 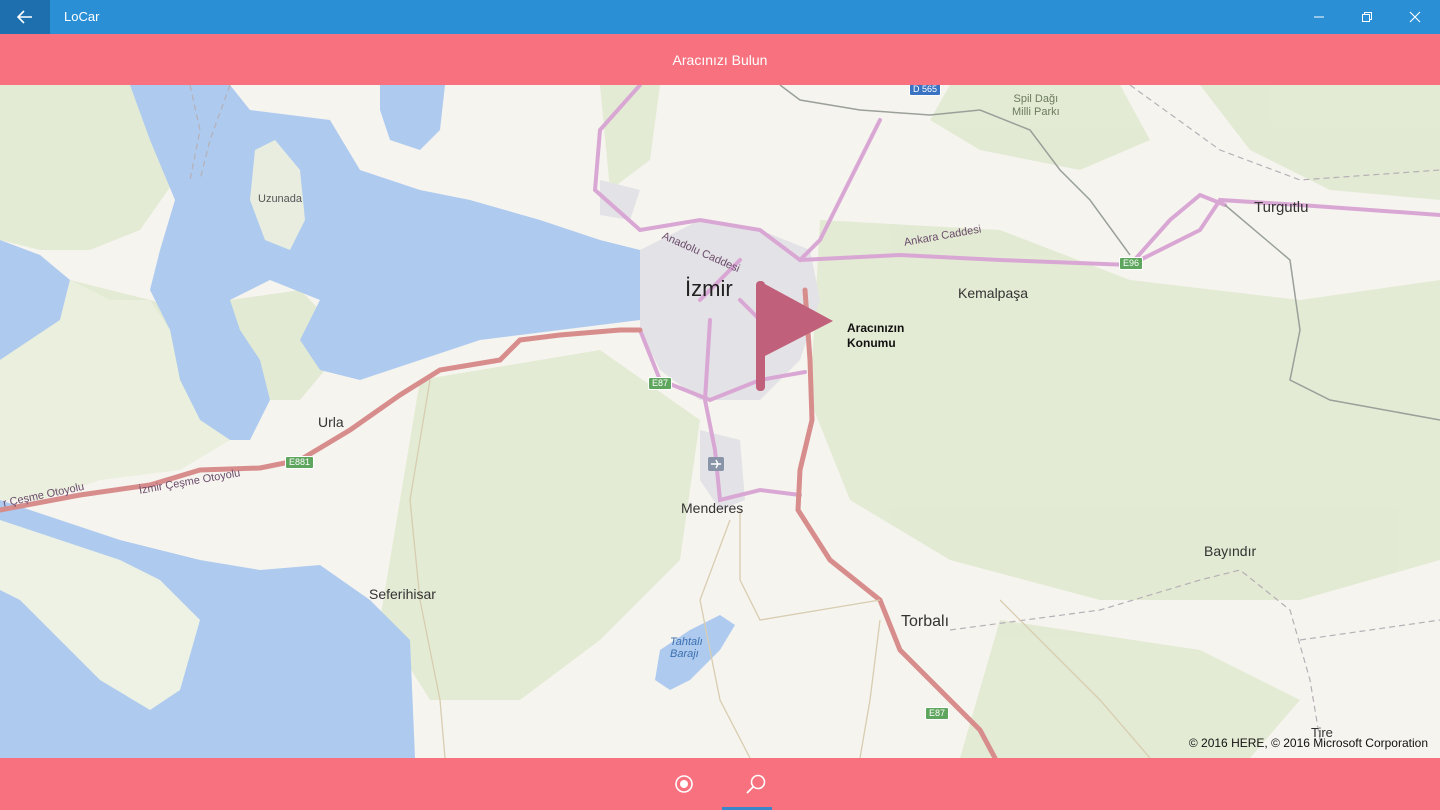 What do you see at coordinates (82, 16) in the screenshot?
I see `app-title: LoCar` at bounding box center [82, 16].